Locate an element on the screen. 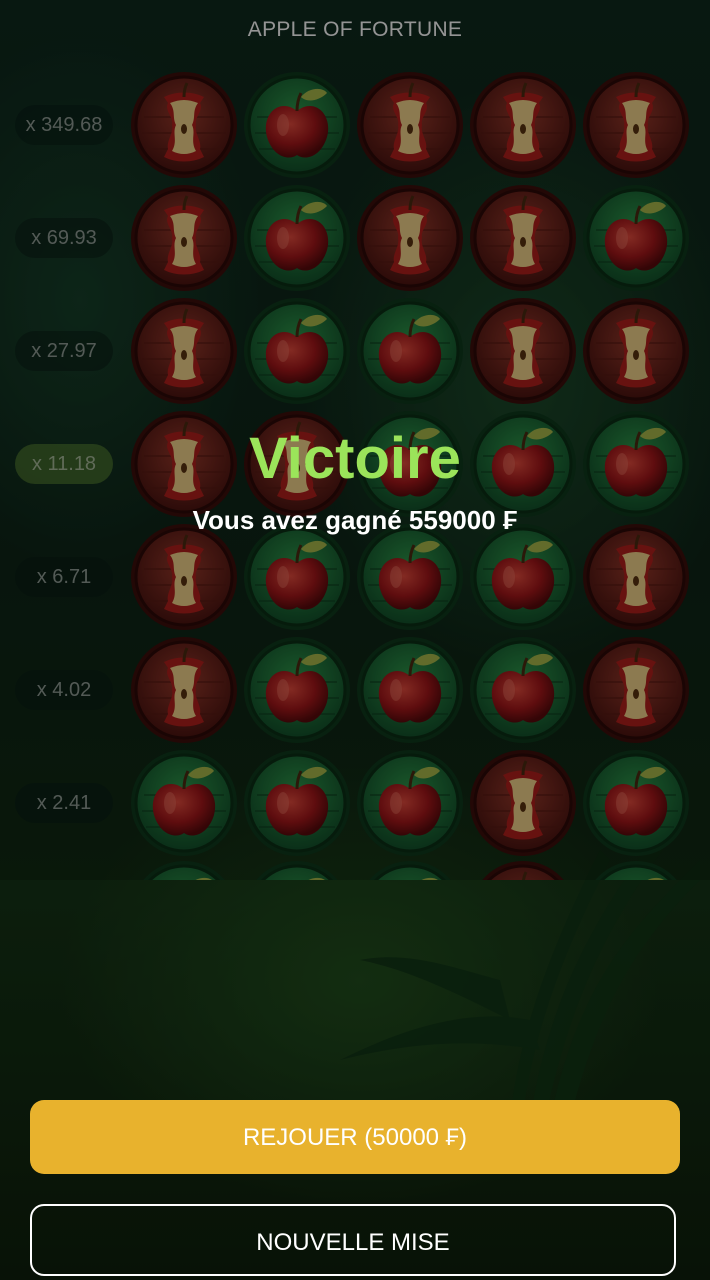  victory-title: Victoire is located at coordinates (355, 458).